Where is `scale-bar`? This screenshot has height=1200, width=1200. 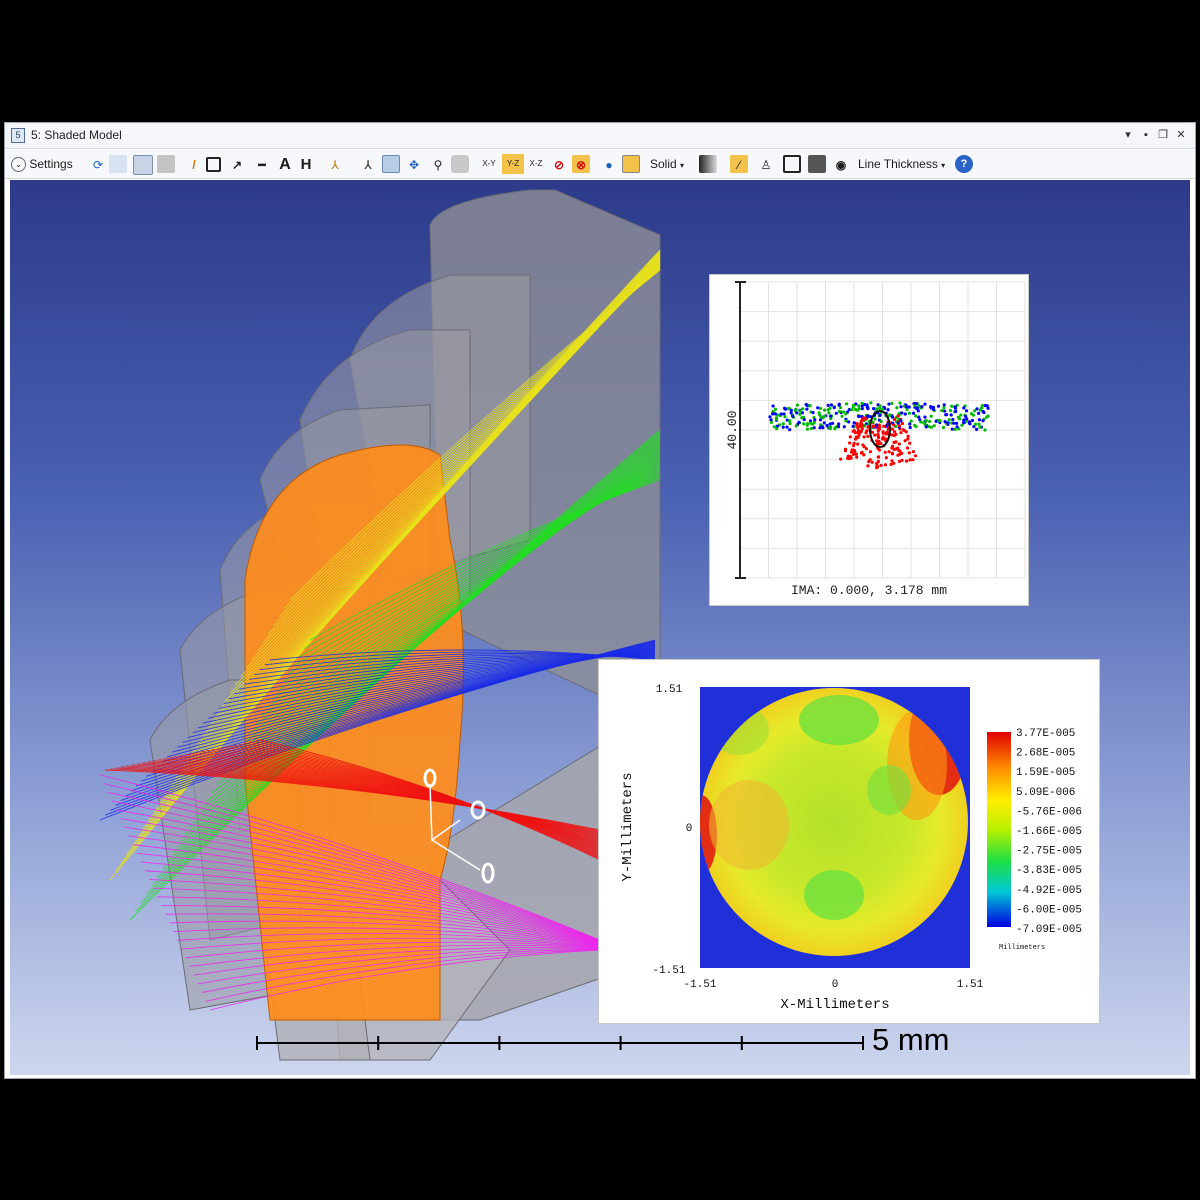
scale-bar is located at coordinates (560, 1043).